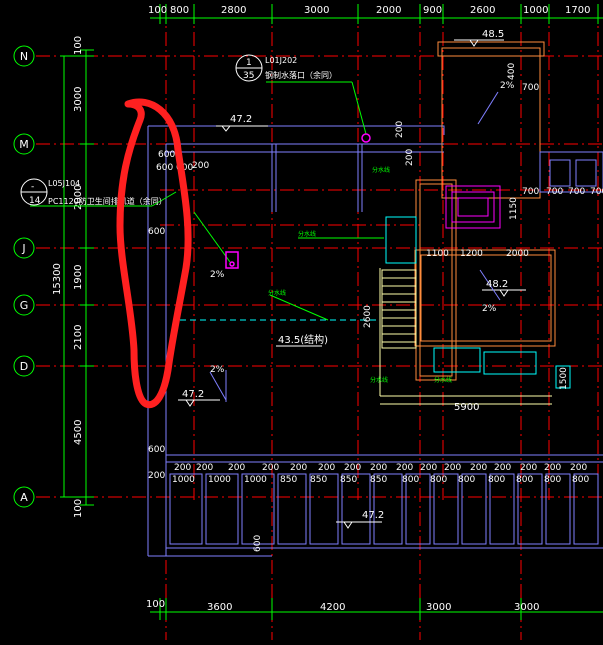 The width and height of the screenshot is (603, 645). Describe the element at coordinates (78, 99) in the screenshot. I see `left-dim-1: 3000` at that location.